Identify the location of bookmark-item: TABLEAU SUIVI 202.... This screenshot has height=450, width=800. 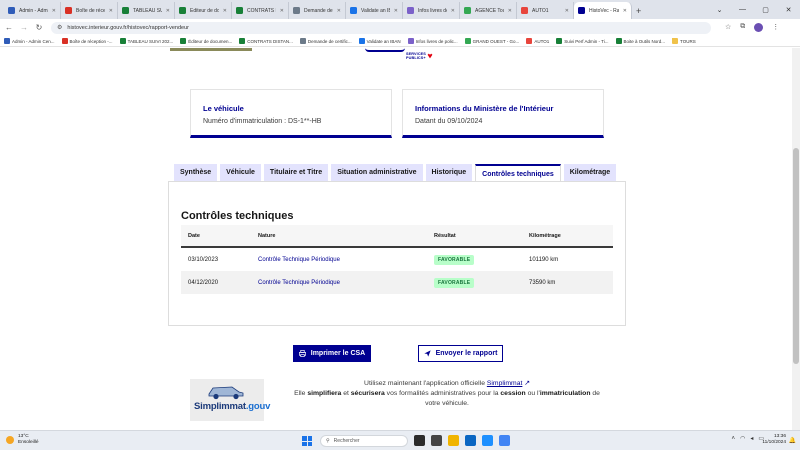
(146, 41).